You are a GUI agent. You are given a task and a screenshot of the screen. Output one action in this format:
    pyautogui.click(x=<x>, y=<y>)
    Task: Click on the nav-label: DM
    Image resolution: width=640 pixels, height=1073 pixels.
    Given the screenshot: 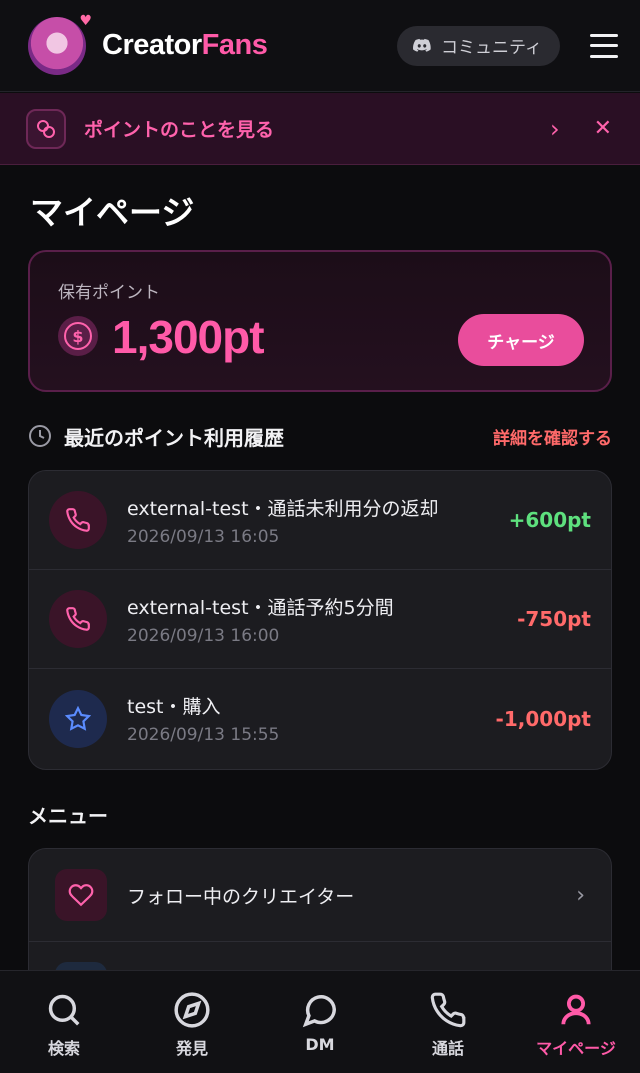 What is the action you would take?
    pyautogui.click(x=320, y=1044)
    